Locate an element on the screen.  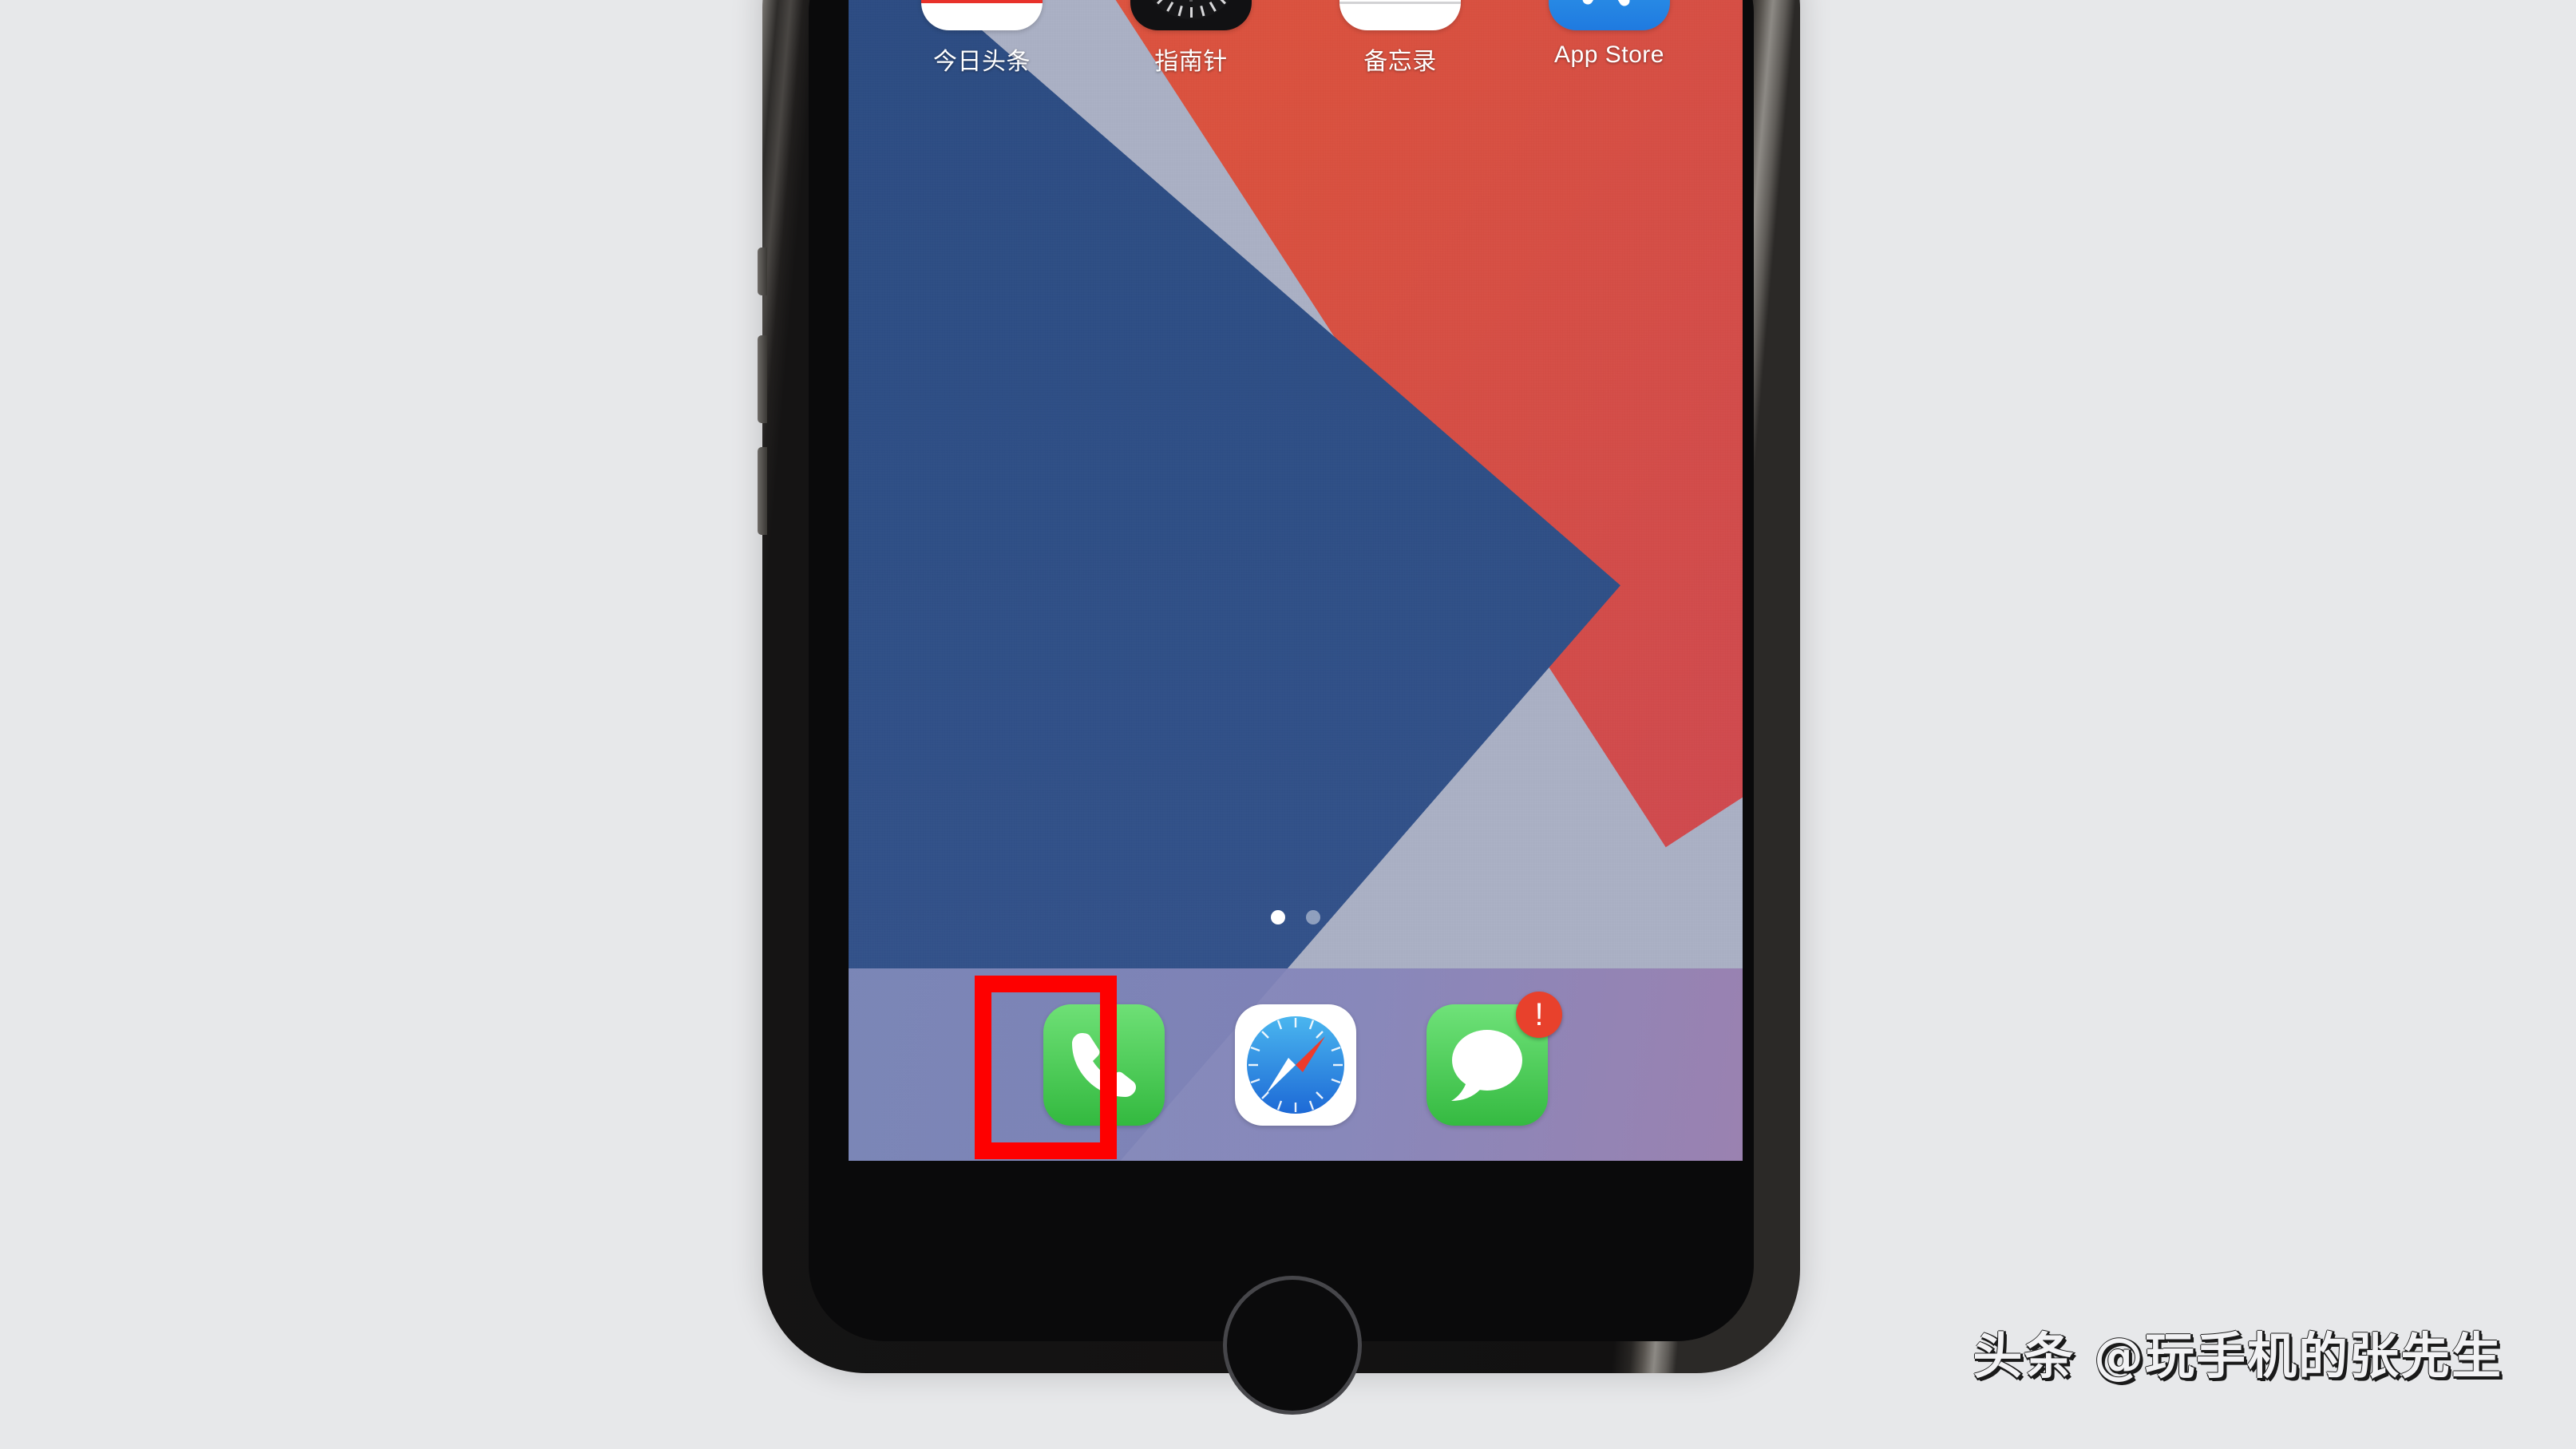
mute-switch is located at coordinates (762, 271).